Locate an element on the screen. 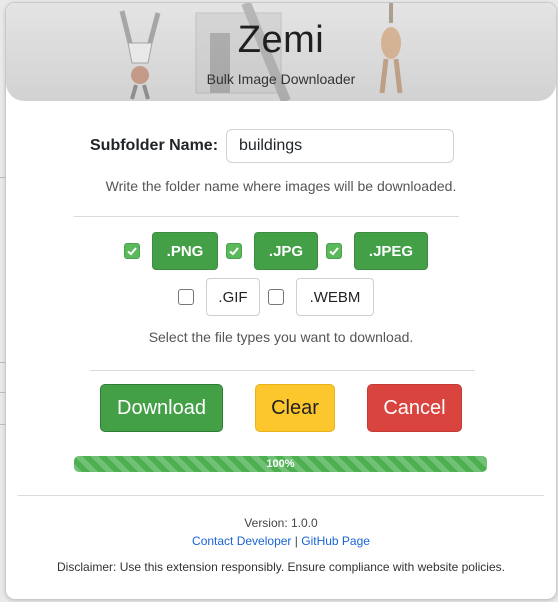 The height and width of the screenshot is (602, 558). gif-type-button: .GIF is located at coordinates (233, 297).